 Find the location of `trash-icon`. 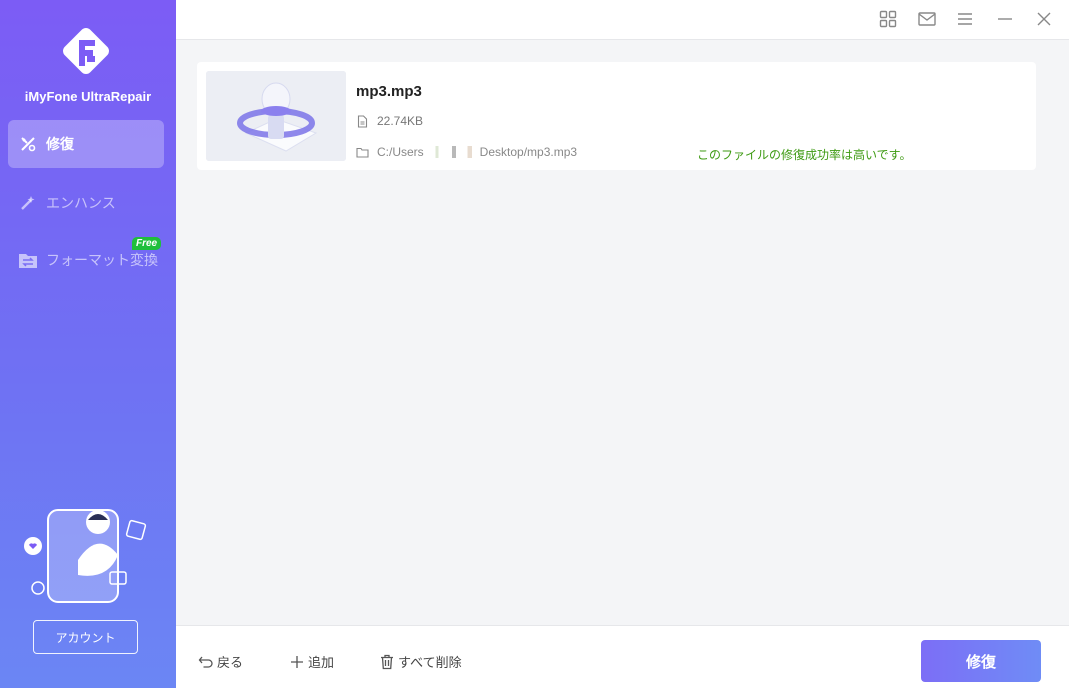

trash-icon is located at coordinates (387, 661).